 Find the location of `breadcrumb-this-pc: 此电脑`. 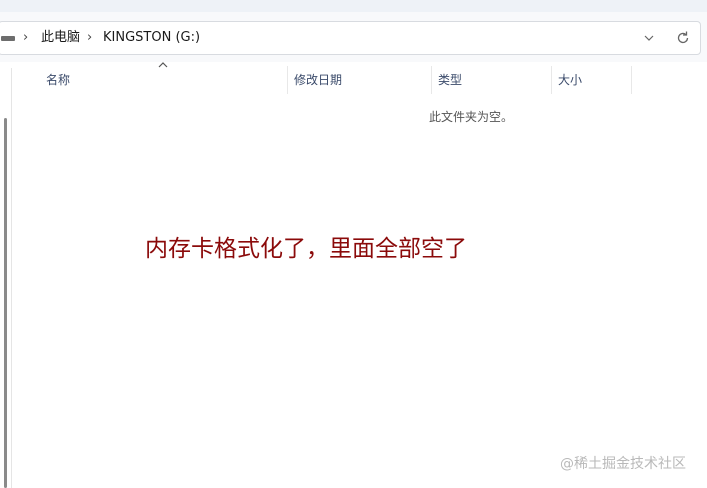

breadcrumb-this-pc: 此电脑 is located at coordinates (60, 38).